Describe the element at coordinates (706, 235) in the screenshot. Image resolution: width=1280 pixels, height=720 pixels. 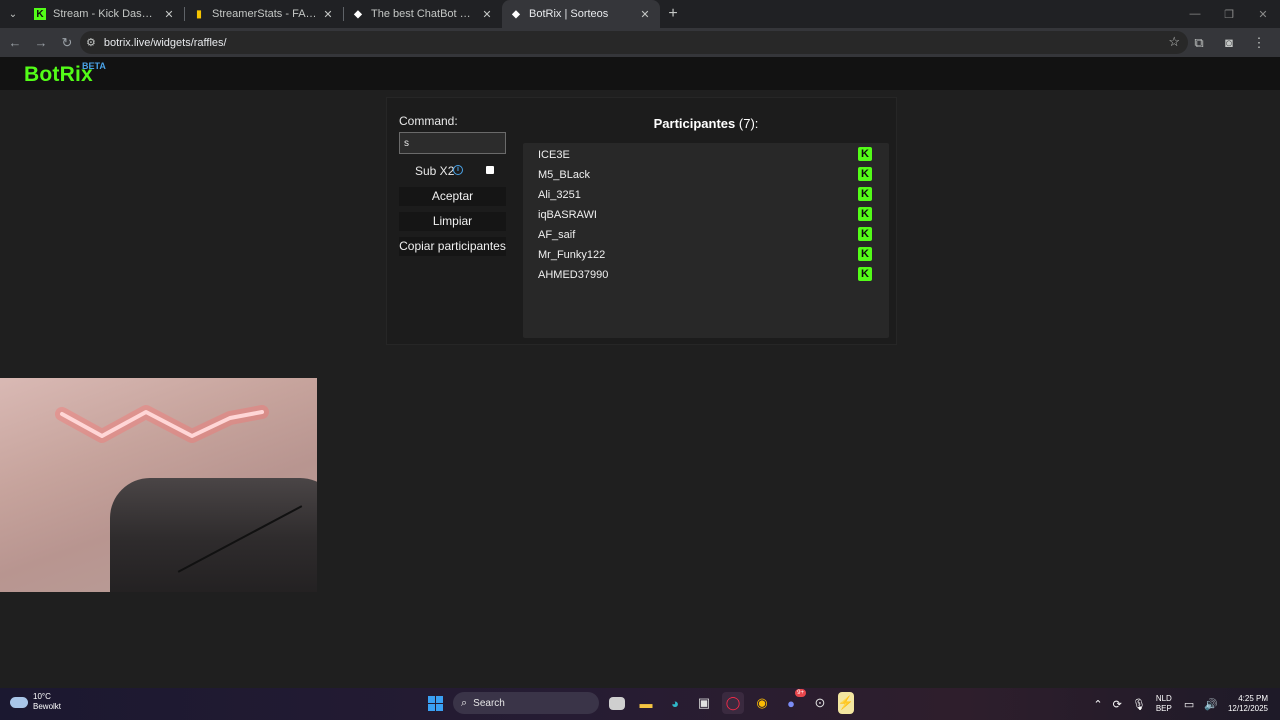
I see `participant-row: AF_saif K` at that location.